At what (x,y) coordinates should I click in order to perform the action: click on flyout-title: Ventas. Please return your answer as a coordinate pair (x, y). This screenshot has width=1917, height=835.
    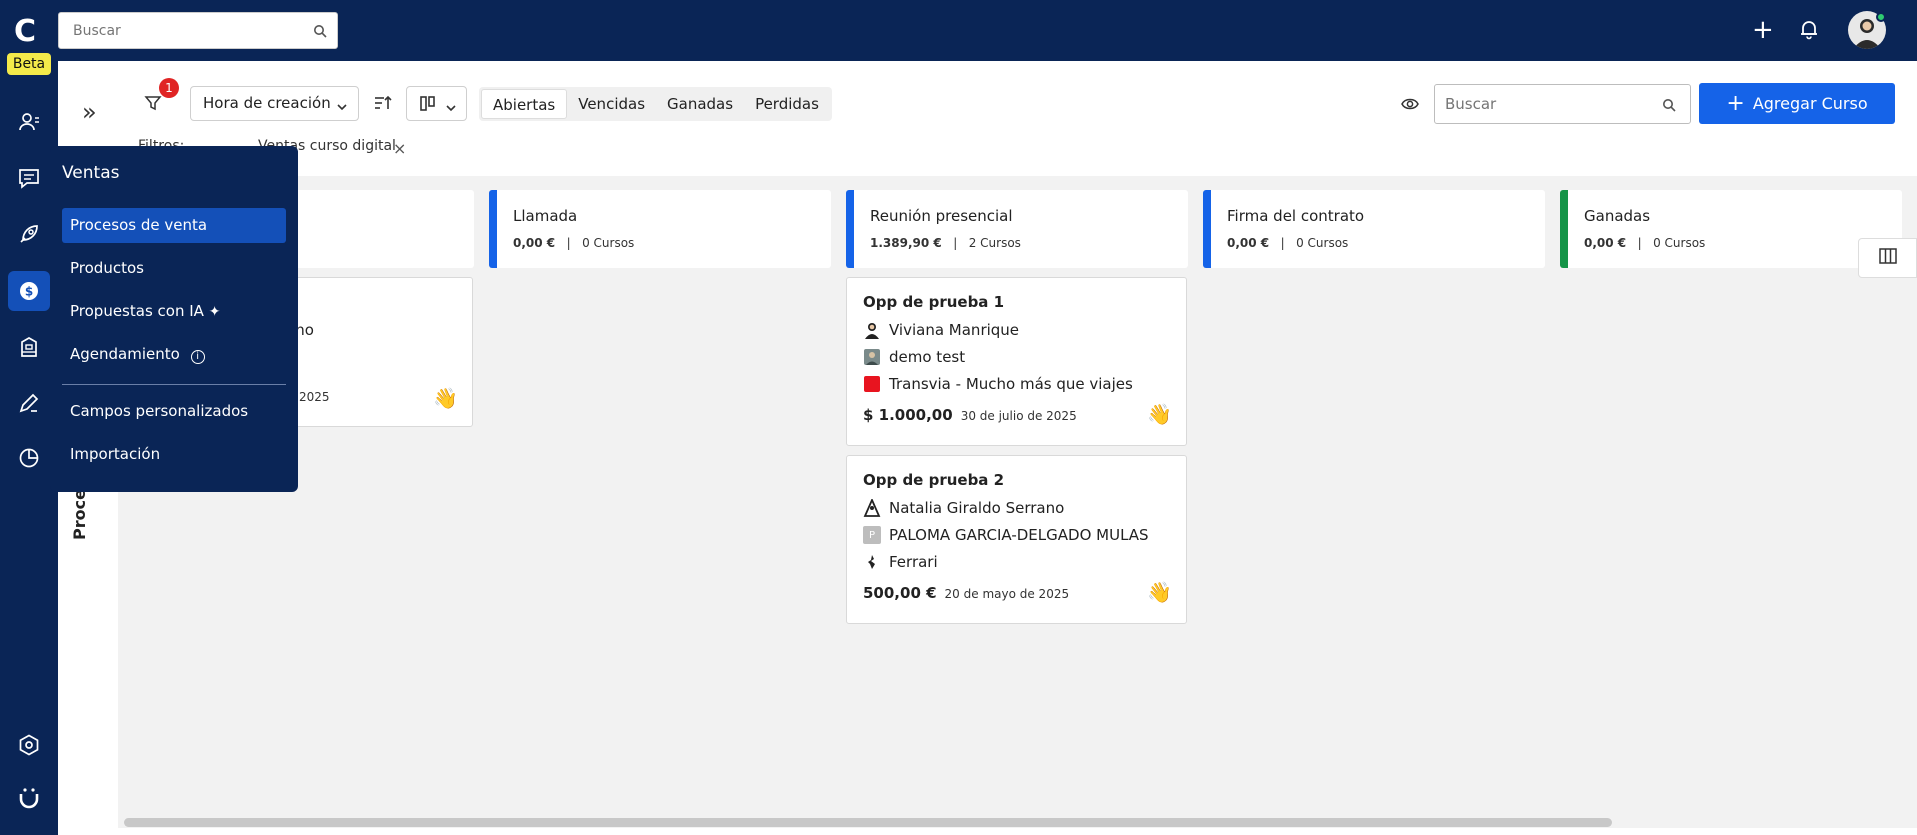
    Looking at the image, I should click on (91, 173).